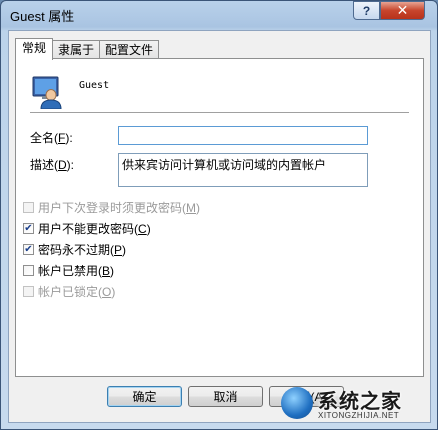 This screenshot has width=438, height=430. I want to click on checkbox-label: 帐户已禁用(B), so click(76, 271).